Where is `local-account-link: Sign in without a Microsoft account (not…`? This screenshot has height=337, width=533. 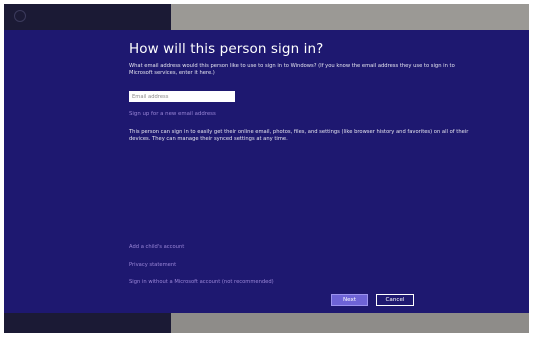 local-account-link: Sign in without a Microsoft account (not… is located at coordinates (201, 282).